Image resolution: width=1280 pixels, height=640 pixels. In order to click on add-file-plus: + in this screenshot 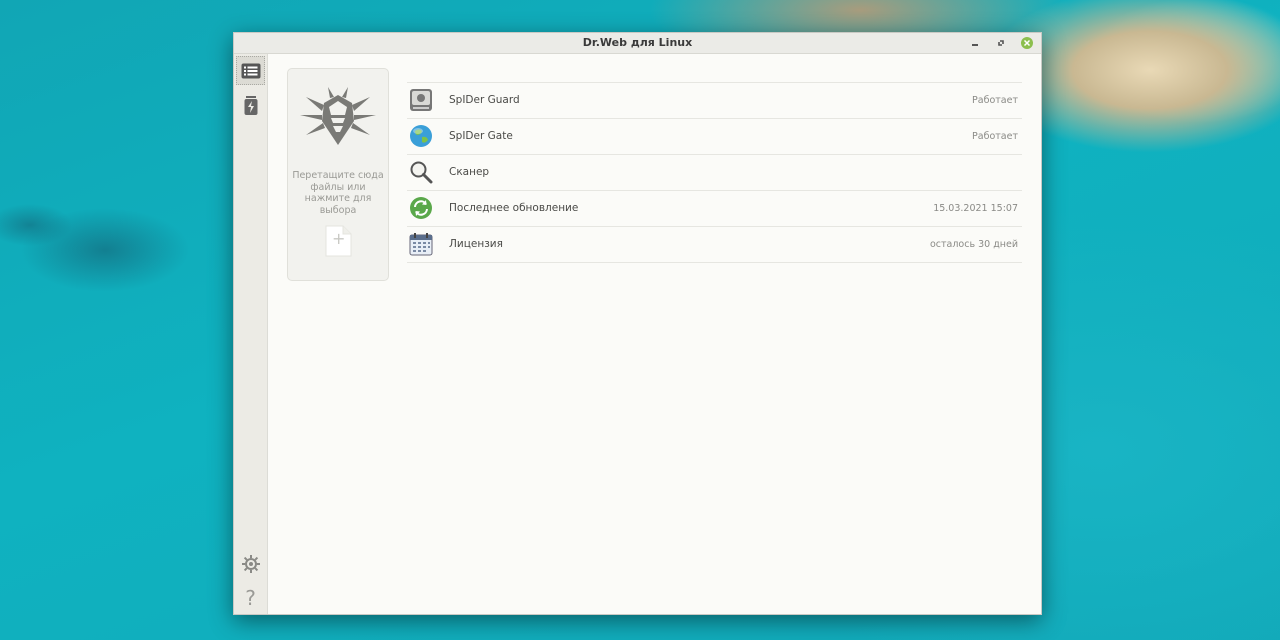, I will do `click(339, 238)`.